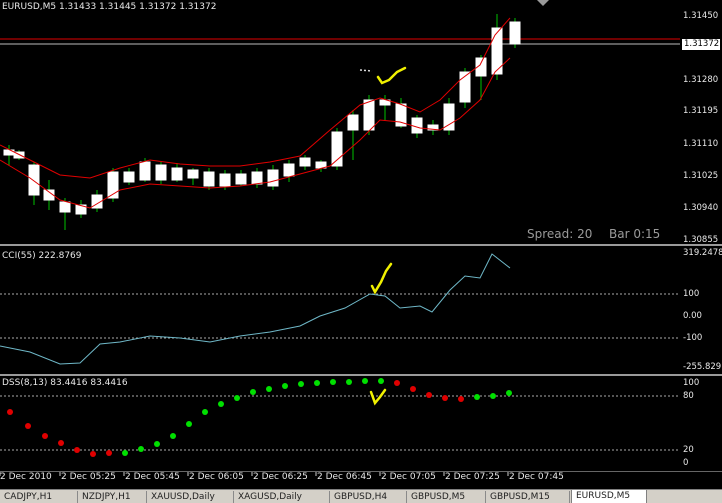 Image resolution: width=722 pixels, height=503 pixels. Describe the element at coordinates (391, 75) in the screenshot. I see `annotation-check-mark` at that location.